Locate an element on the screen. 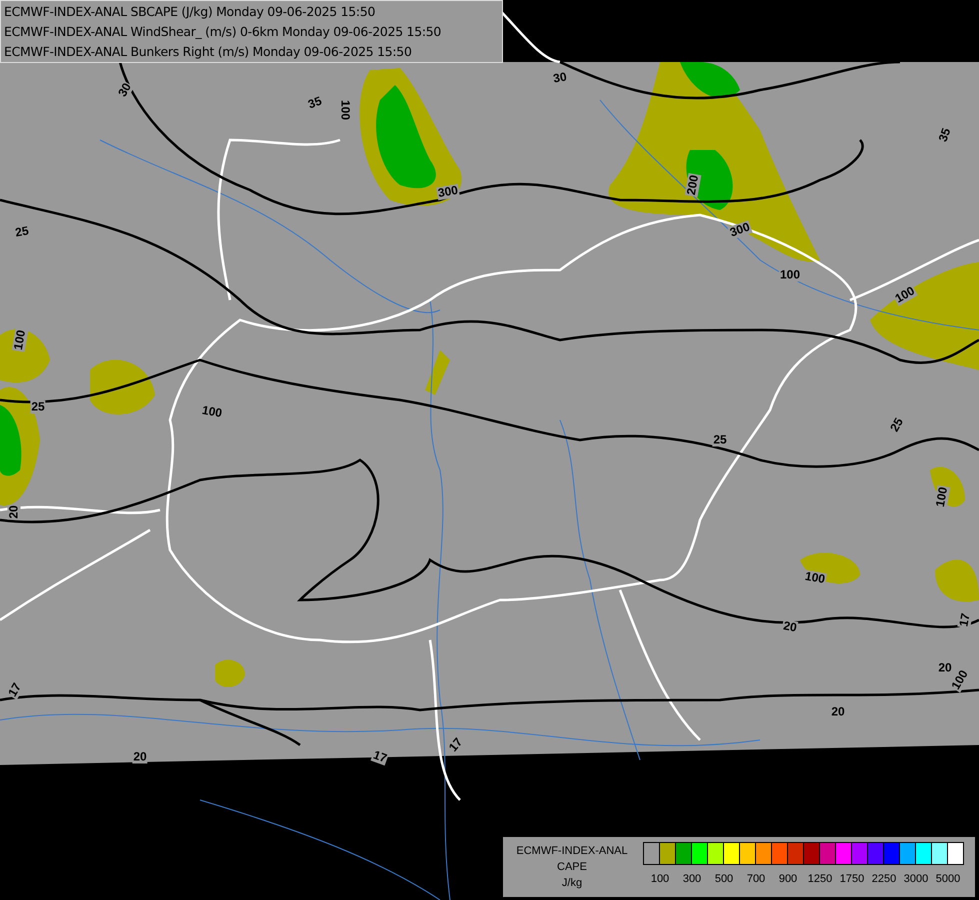  chart-title: ECMWF-INDEX-ANAL Bunkers Right (m/s) Monday 09-06-2025 15:50 is located at coordinates (208, 52).